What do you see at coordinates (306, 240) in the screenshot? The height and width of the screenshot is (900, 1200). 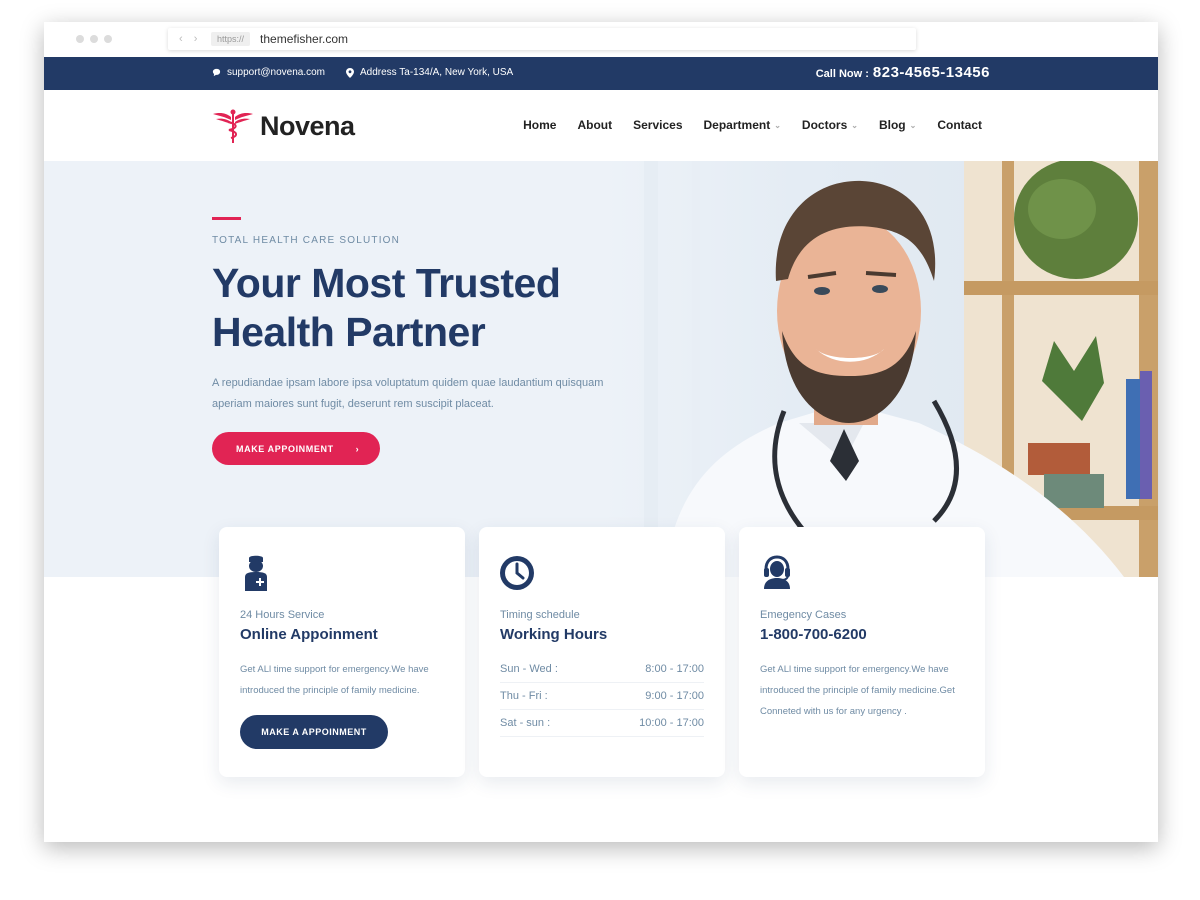 I see `hero-tagline: TOTAL HEALTH CARE SOLUTION` at bounding box center [306, 240].